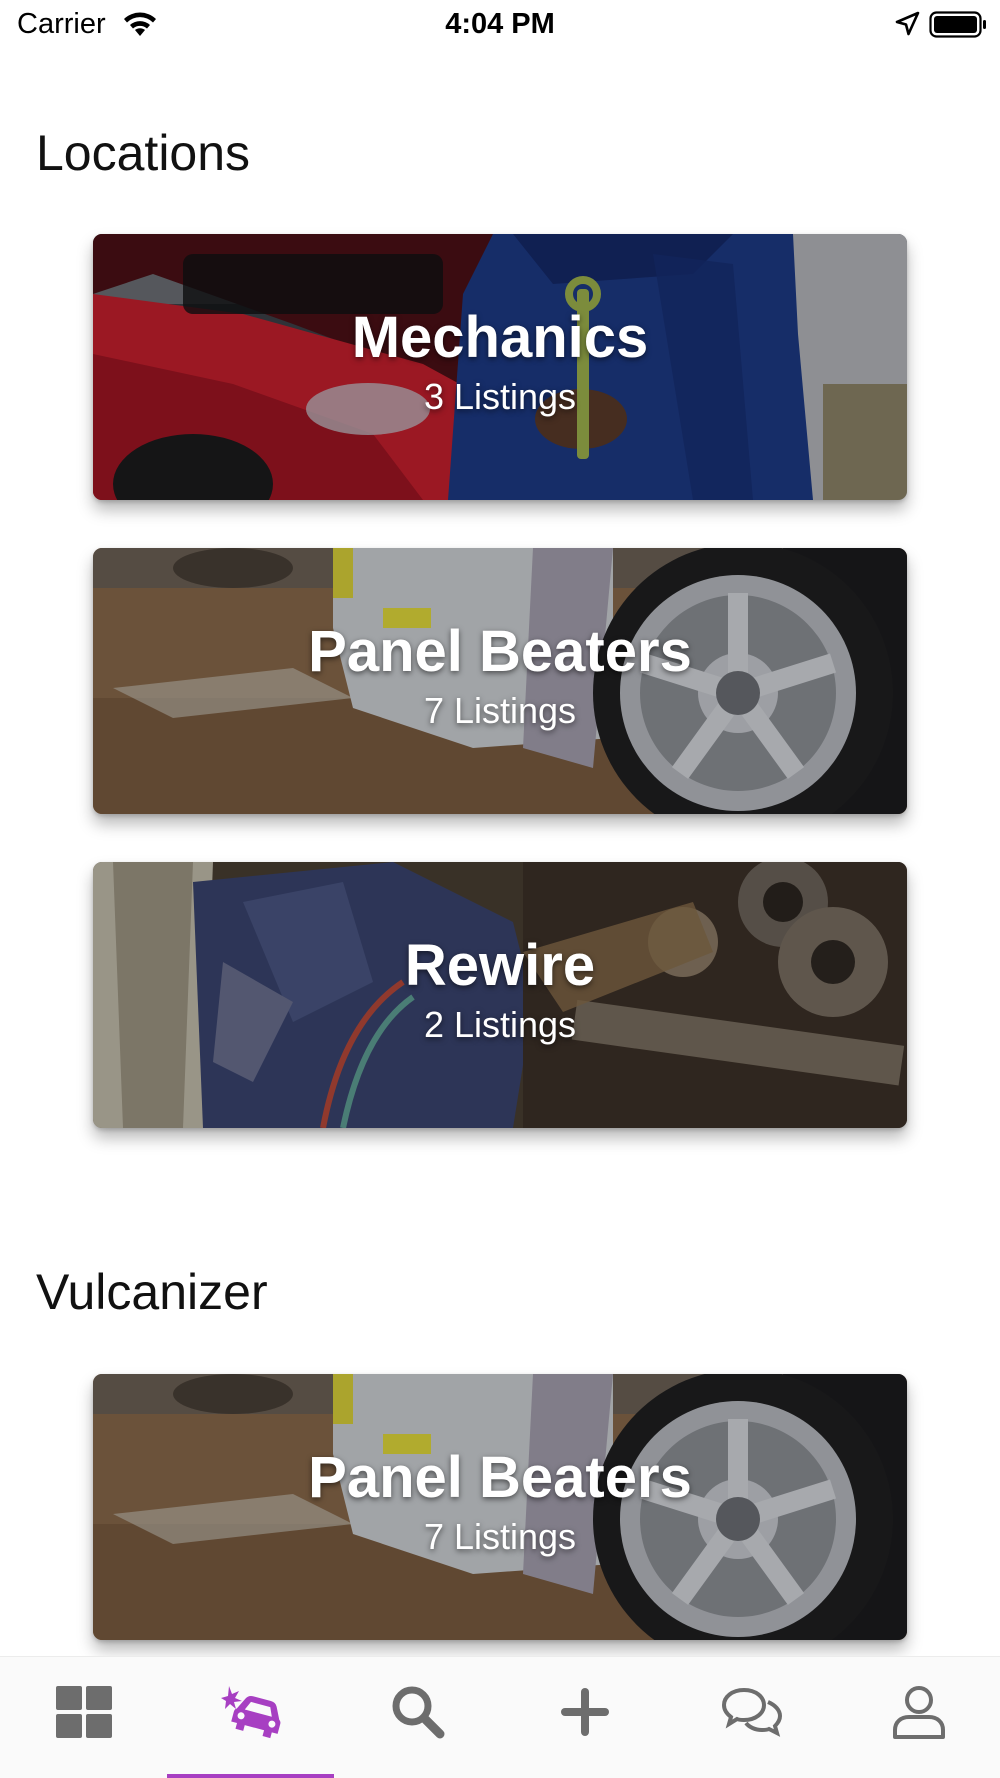  Describe the element at coordinates (584, 1712) in the screenshot. I see `plus-icon` at that location.